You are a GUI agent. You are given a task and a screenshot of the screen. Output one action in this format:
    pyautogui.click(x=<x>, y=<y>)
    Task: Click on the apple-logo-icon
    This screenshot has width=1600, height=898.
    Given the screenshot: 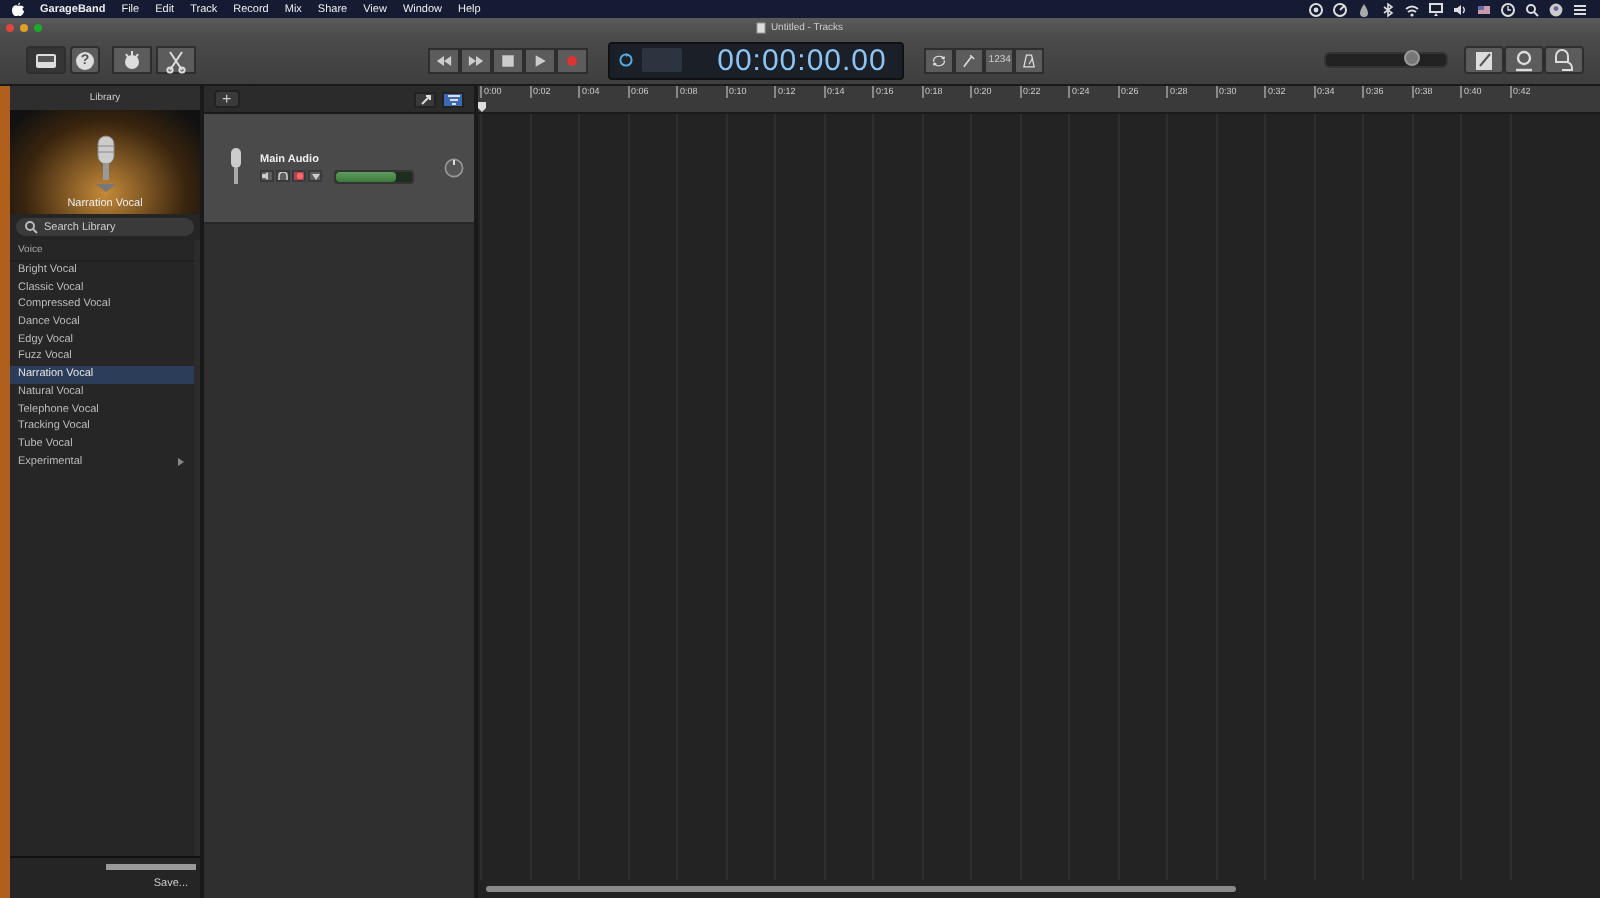 What is the action you would take?
    pyautogui.click(x=18, y=9)
    